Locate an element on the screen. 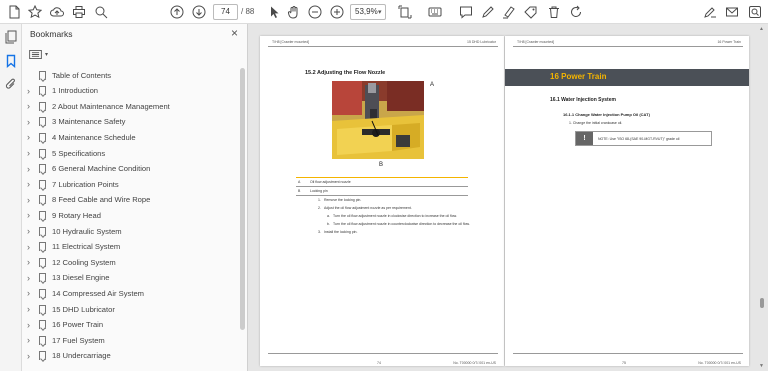 Image resolution: width=768 pixels, height=371 pixels. bookmark-item: › 14 Compressed Air System is located at coordinates (131, 293).